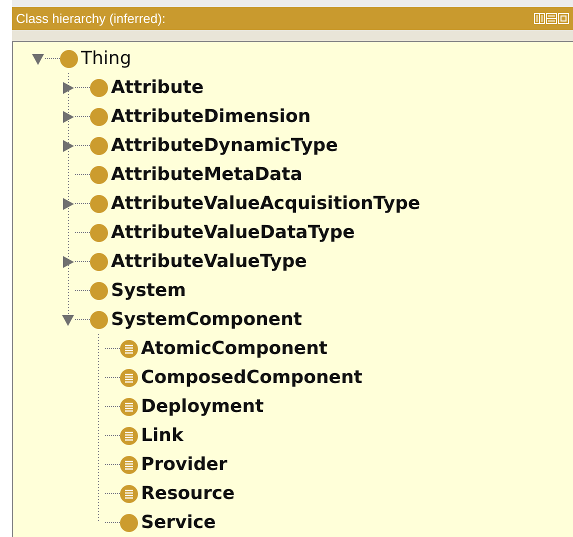 Image resolution: width=573 pixels, height=537 pixels. I want to click on class-label: AttributeValueDataType, so click(233, 232).